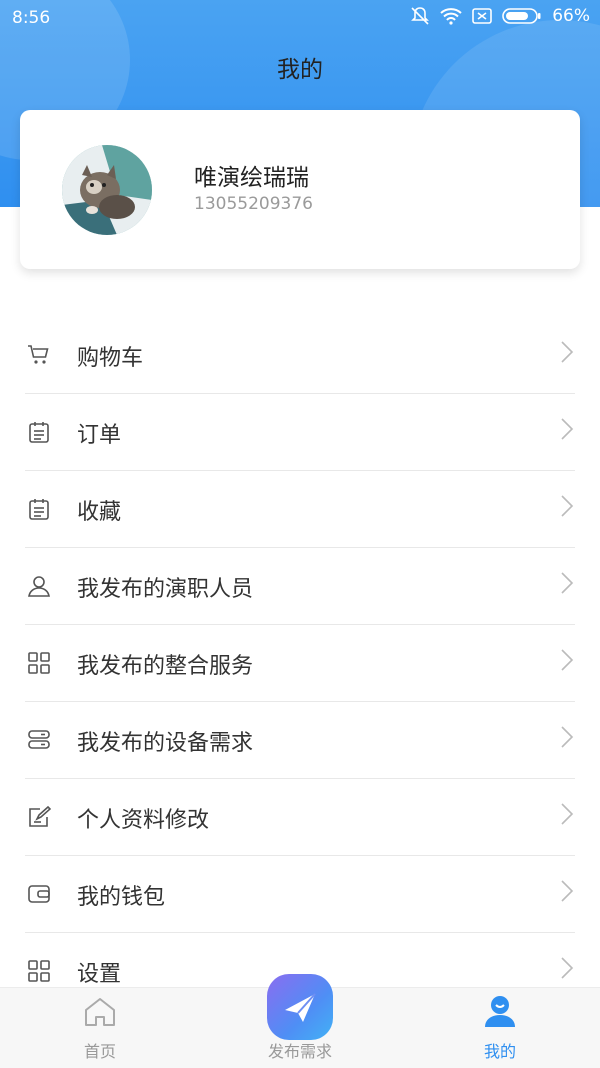 The width and height of the screenshot is (600, 1068). Describe the element at coordinates (99, 512) in the screenshot. I see `menu-item-label: 收藏` at that location.